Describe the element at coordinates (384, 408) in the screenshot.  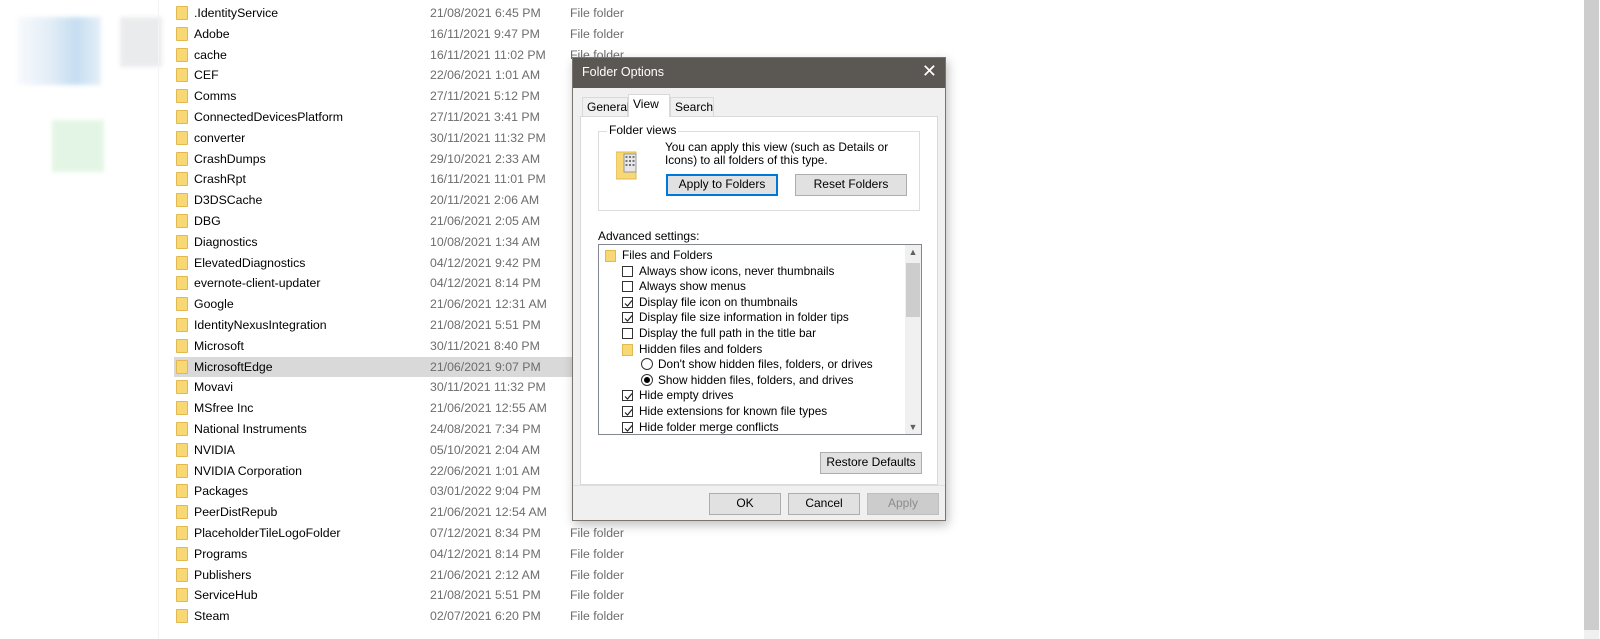
I see `file-row: MSfree Inc 21/06/2021 12:55 AM` at that location.